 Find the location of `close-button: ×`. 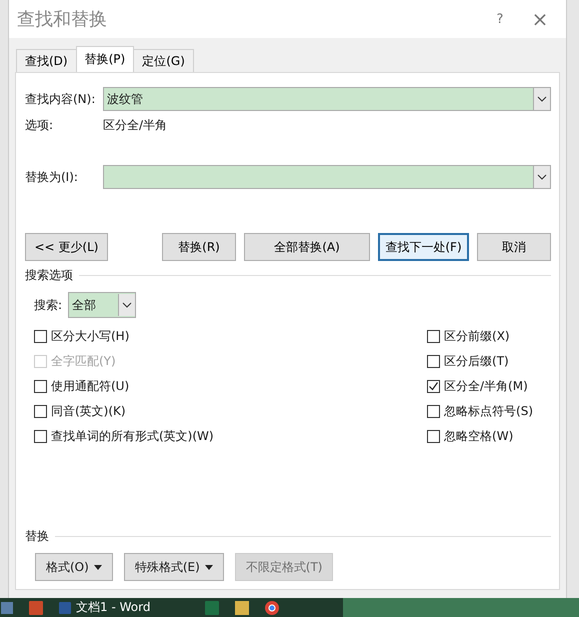

close-button: × is located at coordinates (540, 19).